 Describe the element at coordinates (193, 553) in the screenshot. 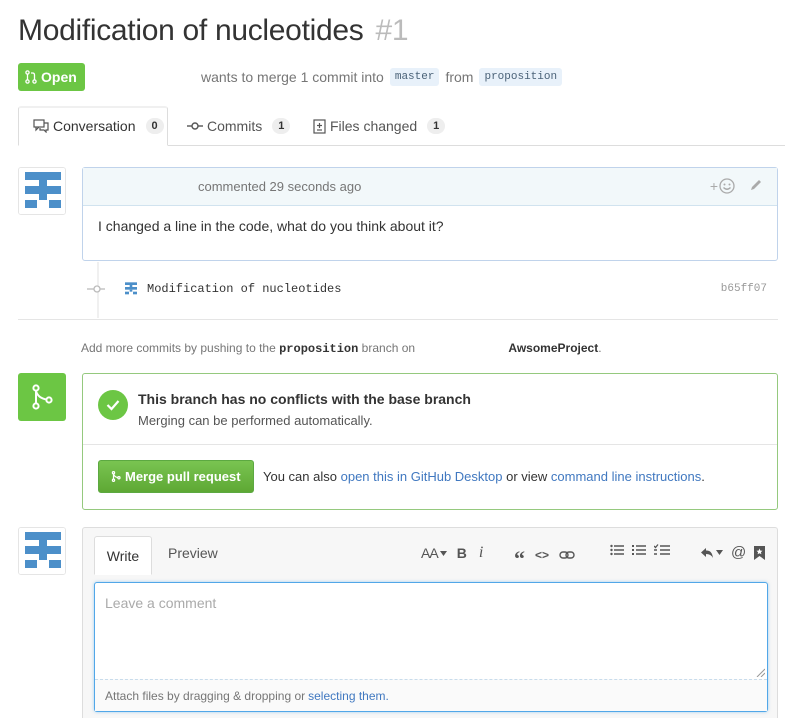

I see `tab-preview: Preview` at that location.